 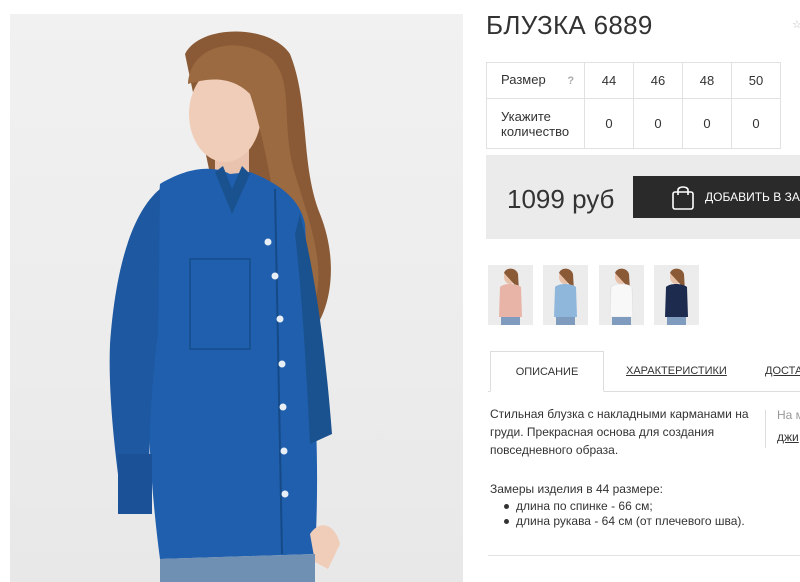 What do you see at coordinates (756, 80) in the screenshot?
I see `size-50: 50` at bounding box center [756, 80].